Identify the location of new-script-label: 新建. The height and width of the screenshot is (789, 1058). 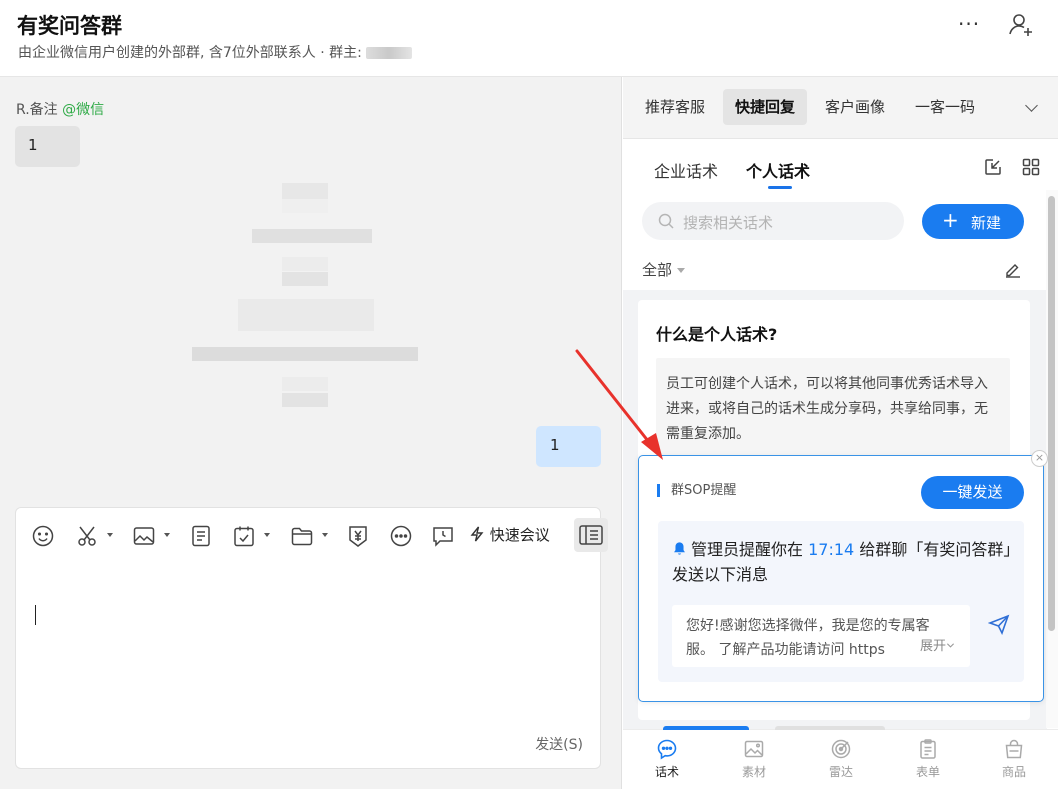
(986, 223).